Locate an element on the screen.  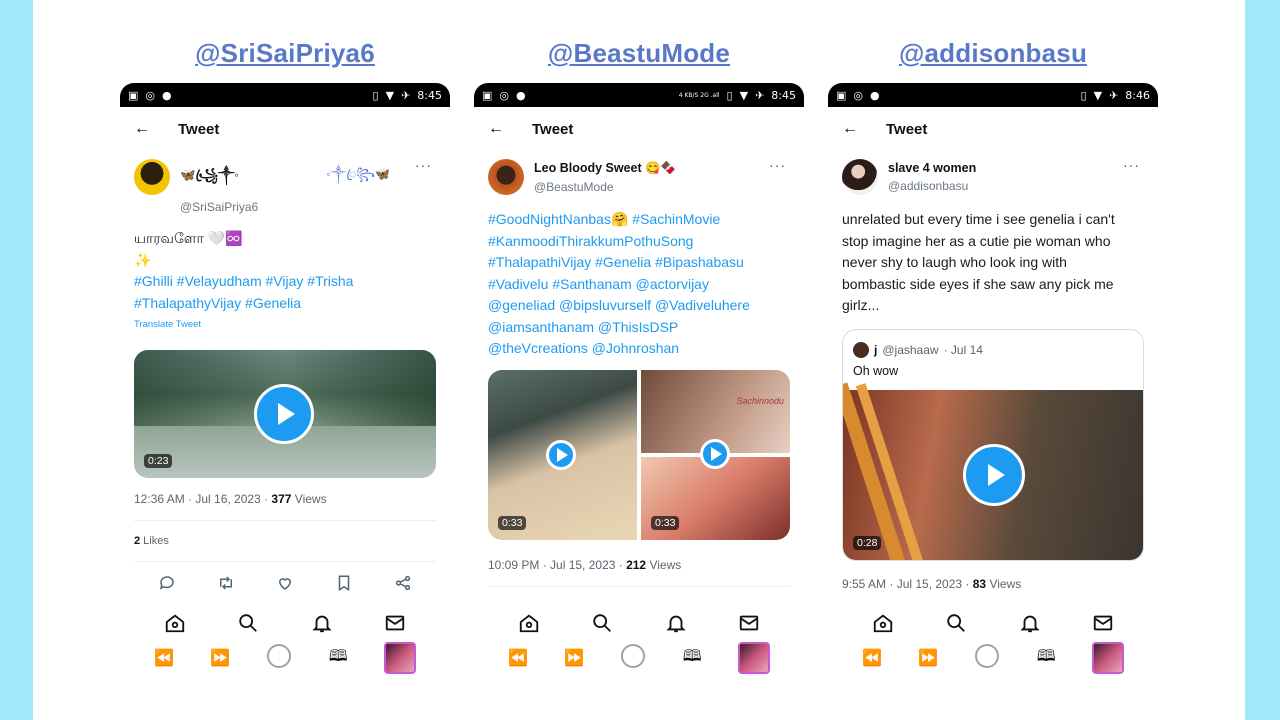
tweet-timestamp: 10:09 PM · Jul 15, 2023 · is located at coordinates (557, 565).